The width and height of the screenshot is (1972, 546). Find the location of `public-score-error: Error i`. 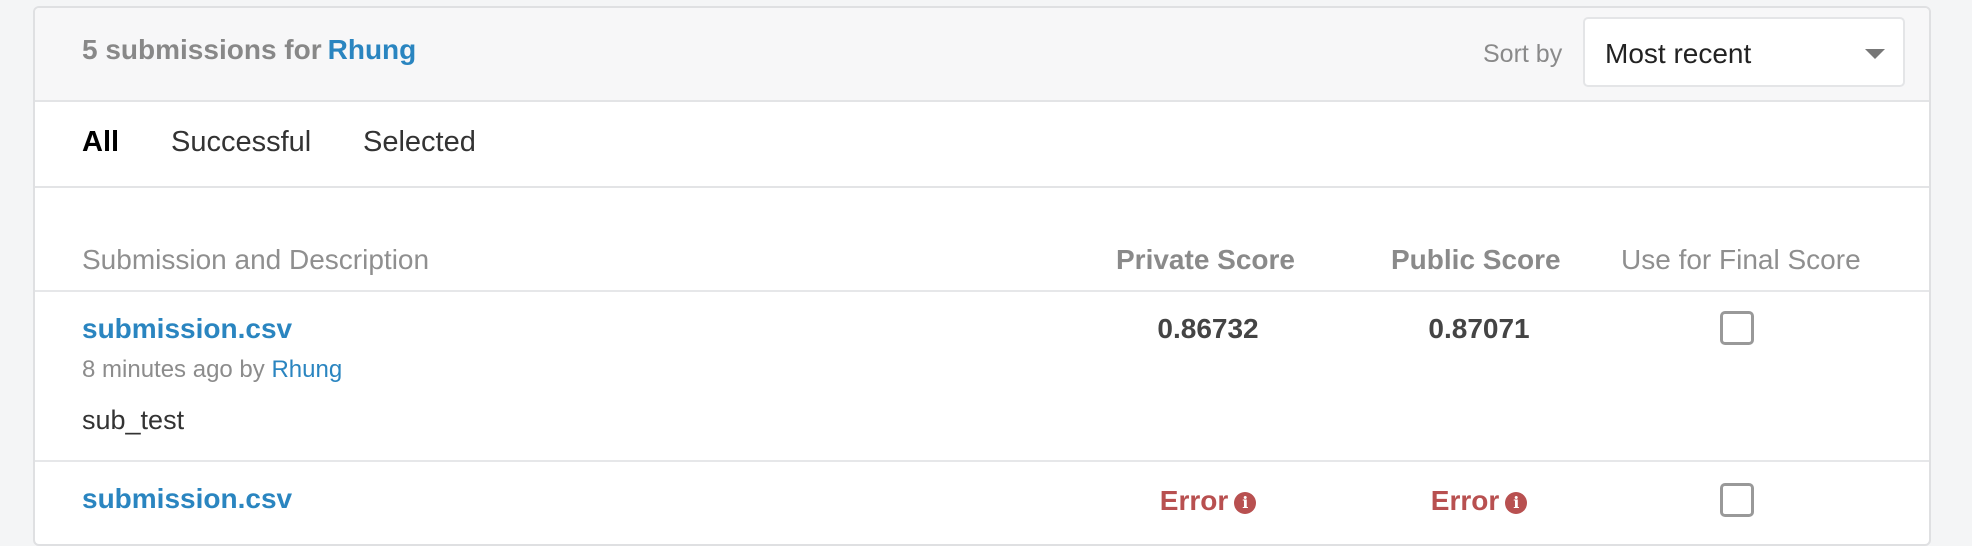

public-score-error: Error i is located at coordinates (1479, 501).